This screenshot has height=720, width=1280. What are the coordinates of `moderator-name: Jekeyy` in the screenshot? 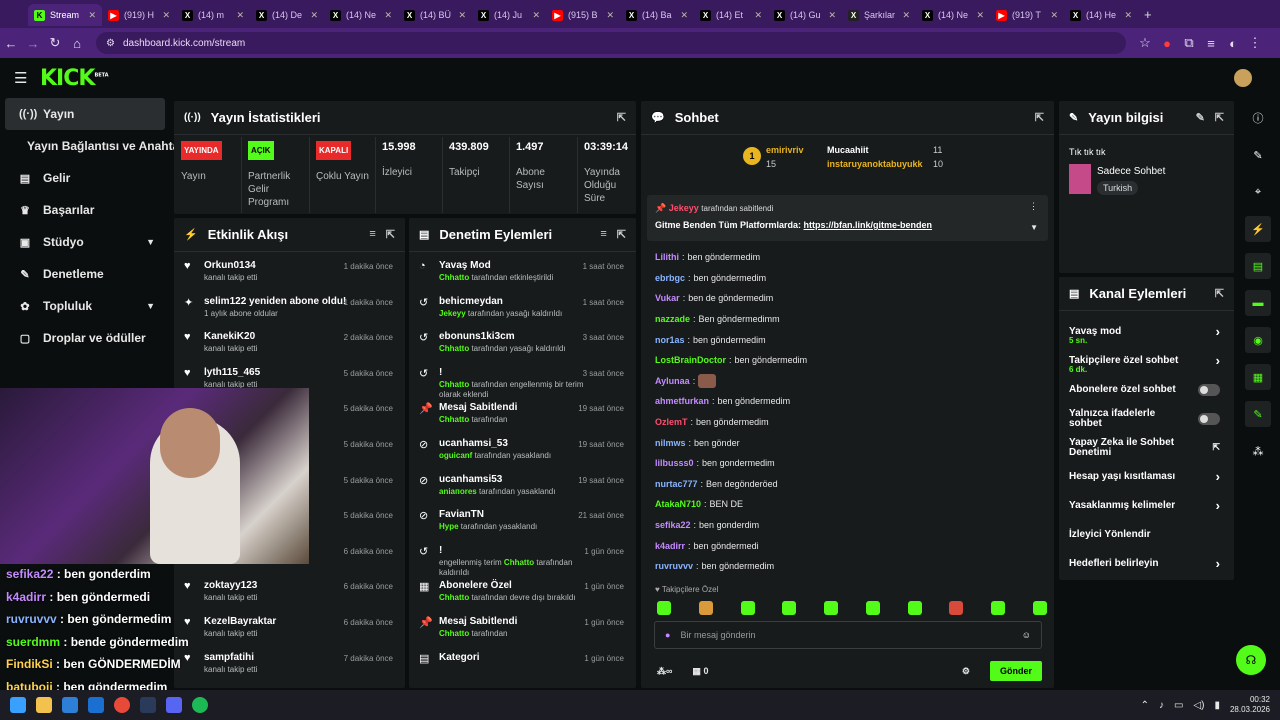 It's located at (452, 313).